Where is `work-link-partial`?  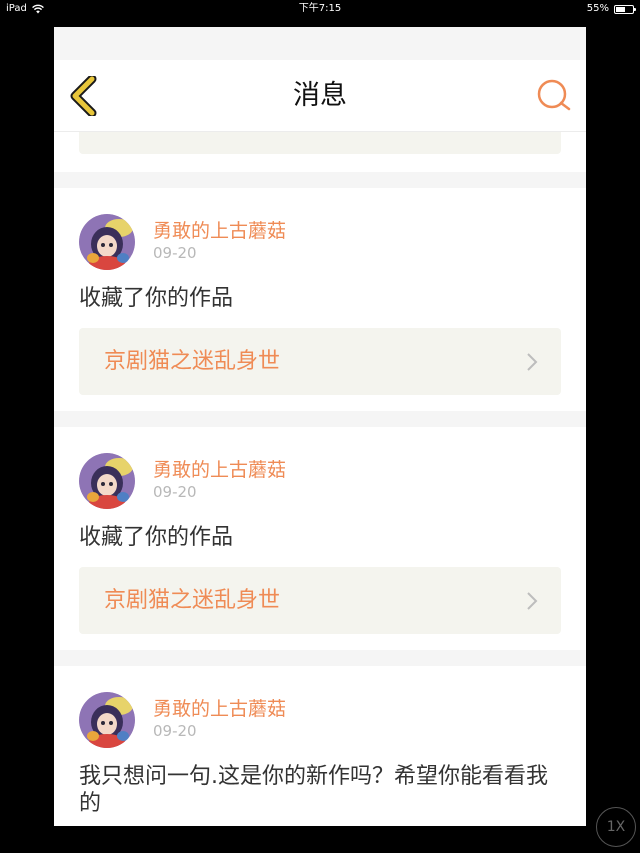 work-link-partial is located at coordinates (320, 143).